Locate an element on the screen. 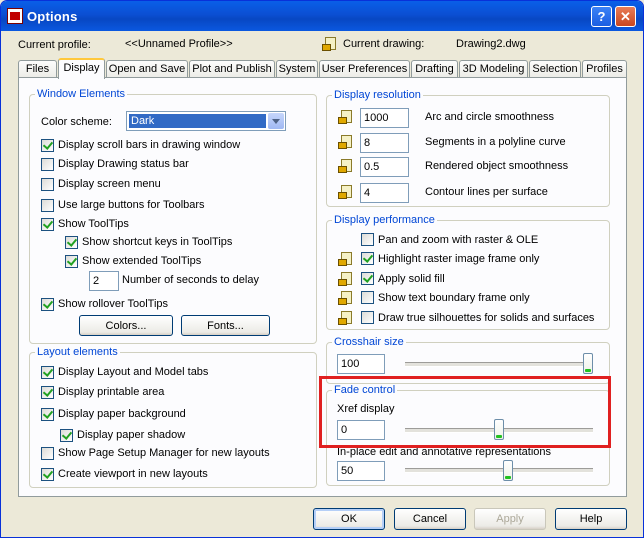  text-boundary-frame-checkbox is located at coordinates (367, 297).